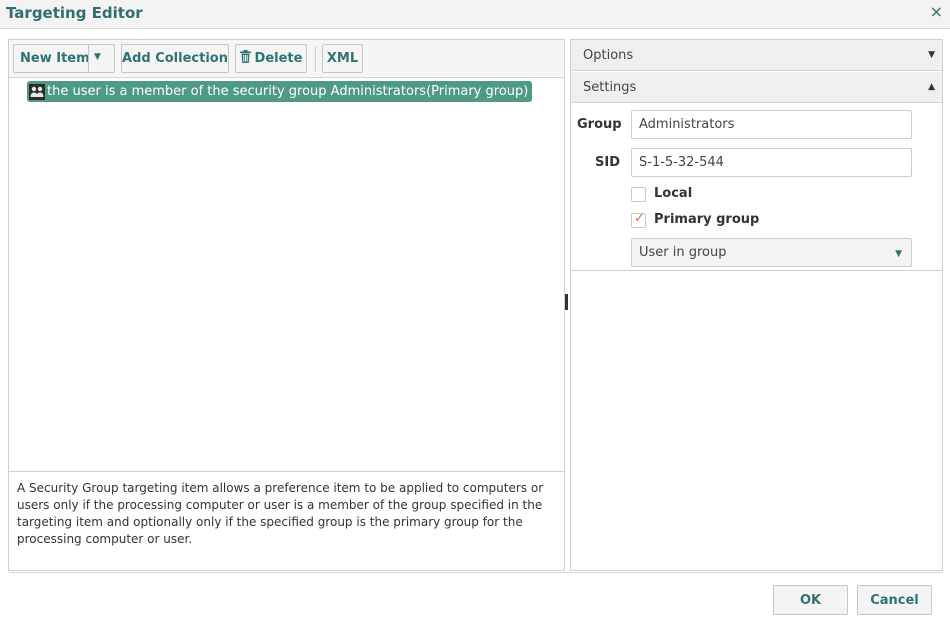  I want to click on options-label: Options, so click(608, 55).